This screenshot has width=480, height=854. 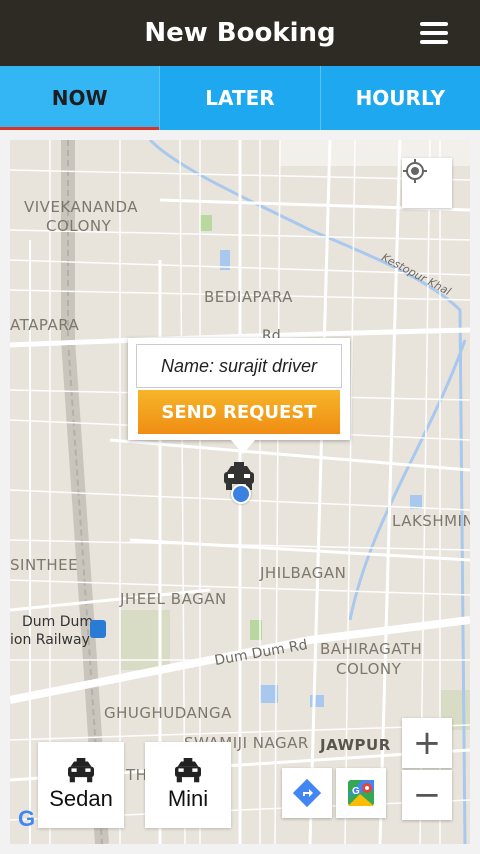 What do you see at coordinates (400, 98) in the screenshot?
I see `tab-hourly: HOURLY` at bounding box center [400, 98].